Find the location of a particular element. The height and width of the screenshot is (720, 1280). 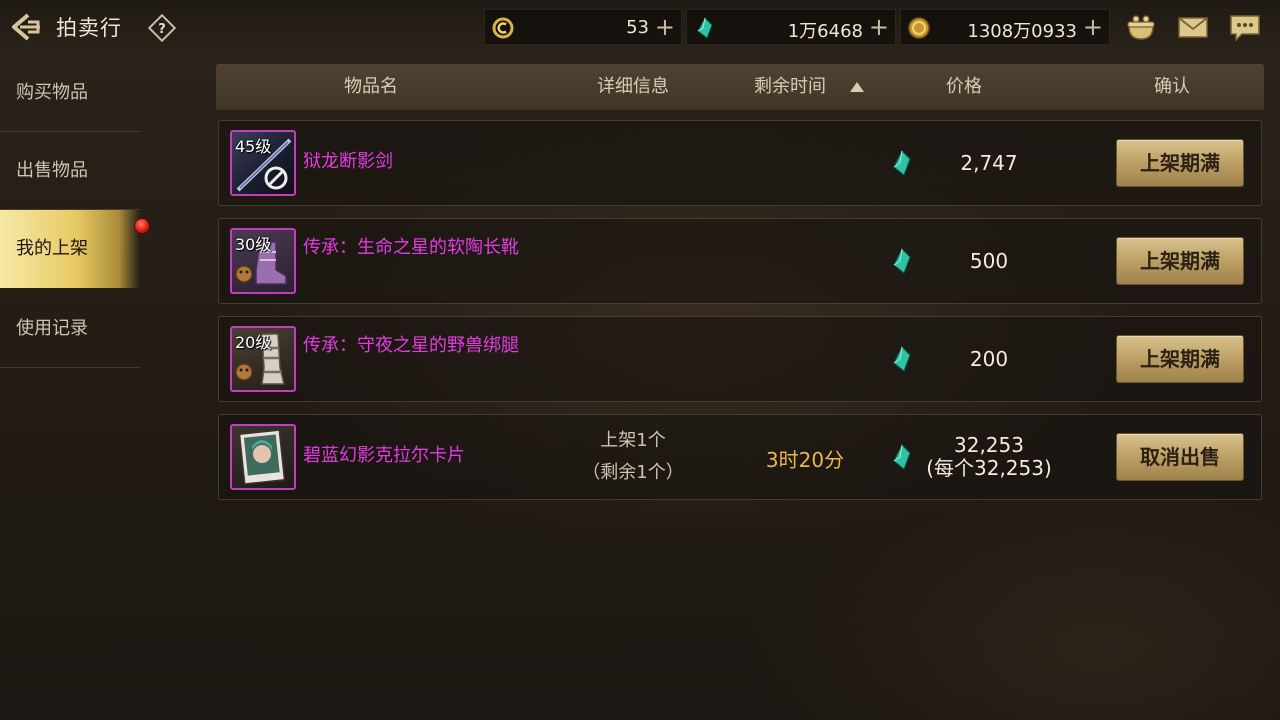

boots-item-icon: 30级 is located at coordinates (263, 261).